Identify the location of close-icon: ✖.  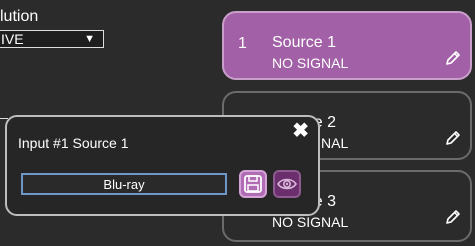
(300, 131).